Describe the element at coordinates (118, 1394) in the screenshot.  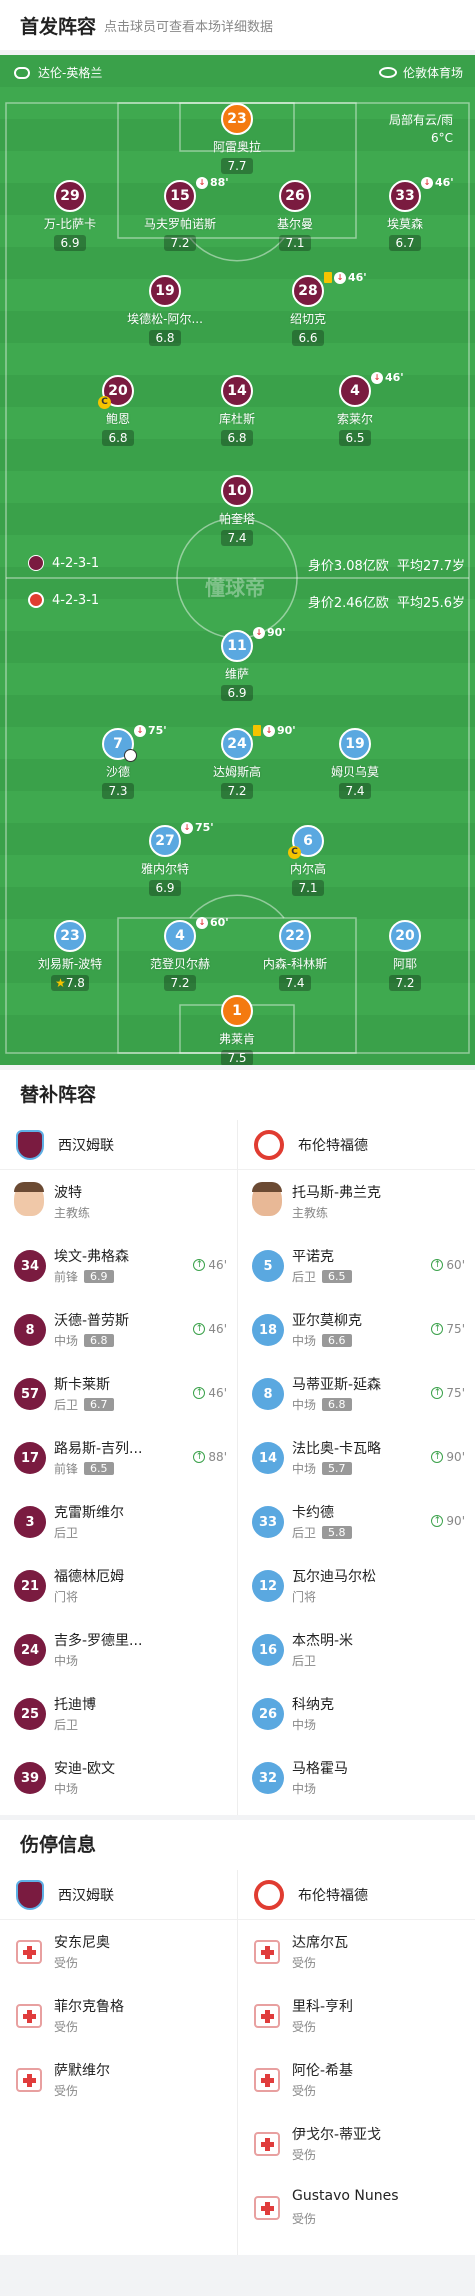
I see `substitute-row: 57 斯卡莱斯 后卫 6.7 ↑ 46'` at that location.